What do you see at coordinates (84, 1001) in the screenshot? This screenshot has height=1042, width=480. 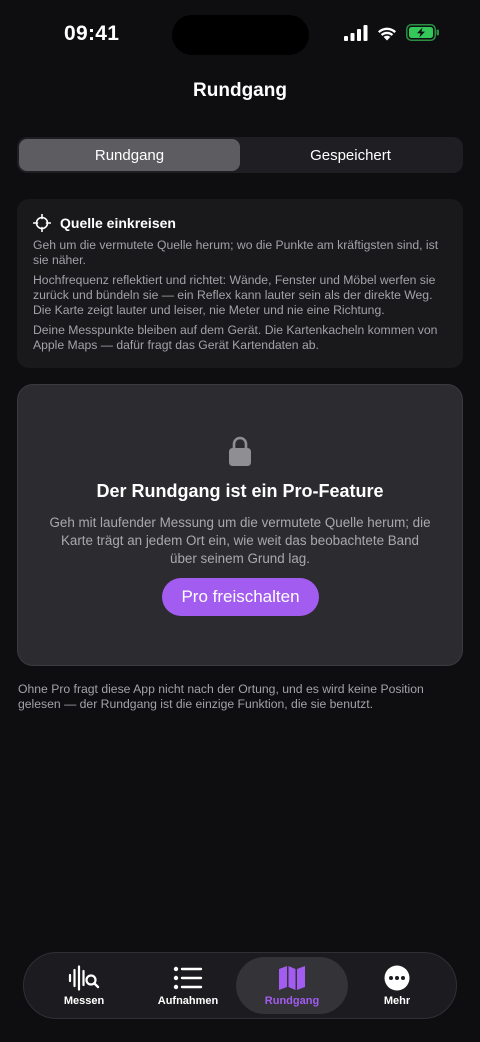 I see `tab-label: Messen` at bounding box center [84, 1001].